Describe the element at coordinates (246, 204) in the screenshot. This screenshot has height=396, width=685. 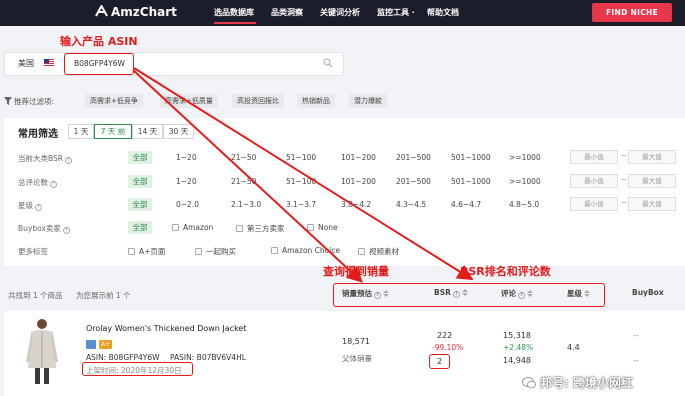
I see `rating-option: 2.1~3.0` at that location.